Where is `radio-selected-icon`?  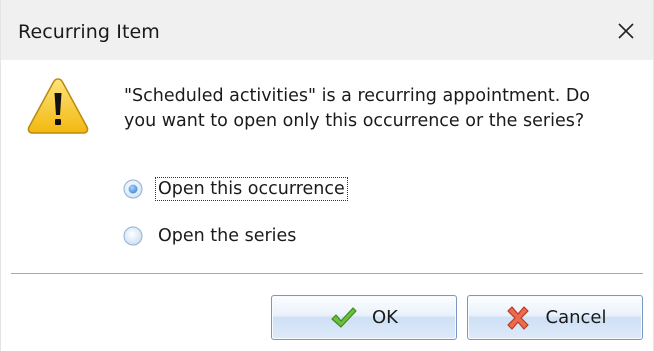 radio-selected-icon is located at coordinates (133, 189).